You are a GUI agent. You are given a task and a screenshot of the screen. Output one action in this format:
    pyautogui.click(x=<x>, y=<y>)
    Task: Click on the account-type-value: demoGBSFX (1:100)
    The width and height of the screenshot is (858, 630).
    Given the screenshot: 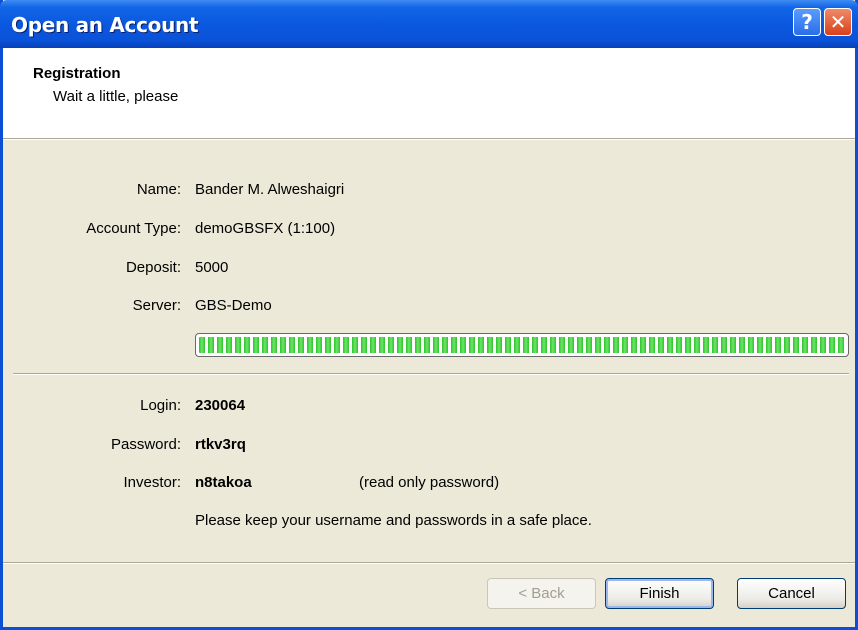 What is the action you would take?
    pyautogui.click(x=265, y=228)
    